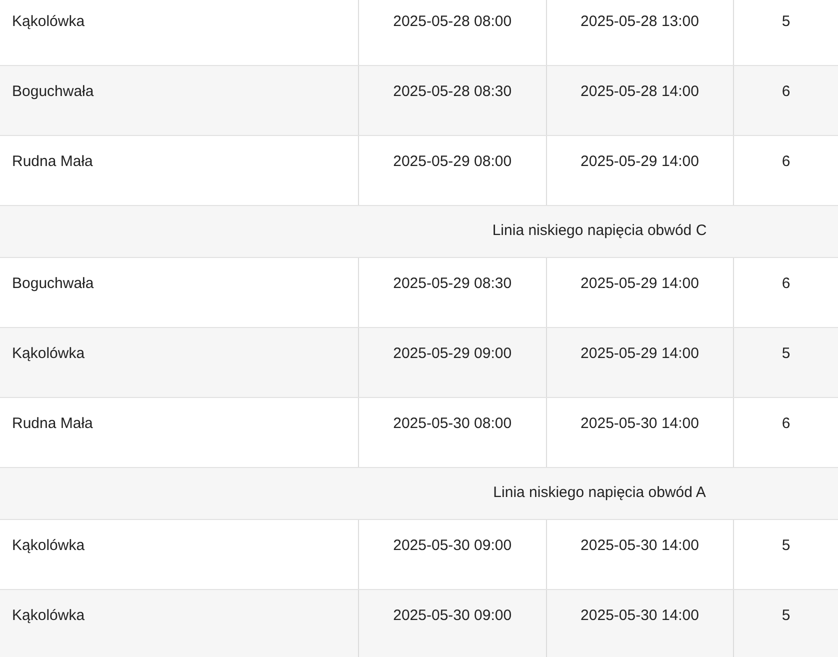 The height and width of the screenshot is (657, 838). What do you see at coordinates (599, 493) in the screenshot?
I see `group-title: Linia niskiego napięcia obwód A` at bounding box center [599, 493].